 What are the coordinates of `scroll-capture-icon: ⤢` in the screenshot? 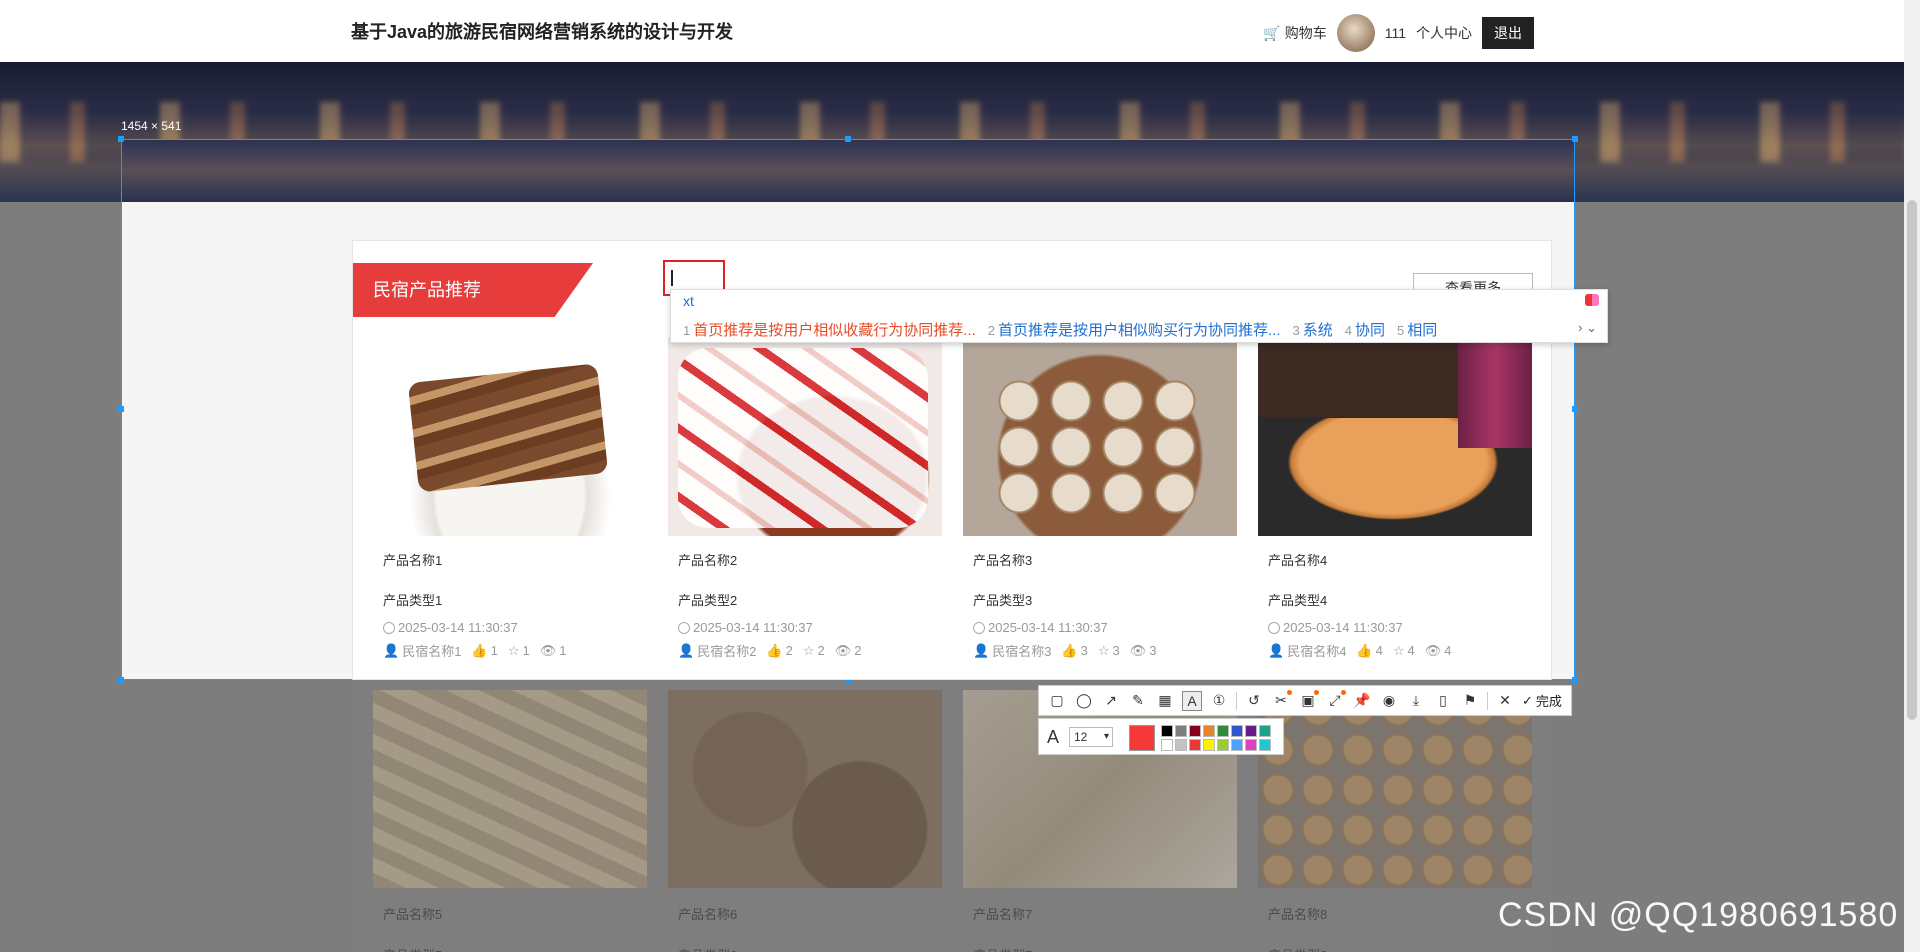 It's located at (1335, 700).